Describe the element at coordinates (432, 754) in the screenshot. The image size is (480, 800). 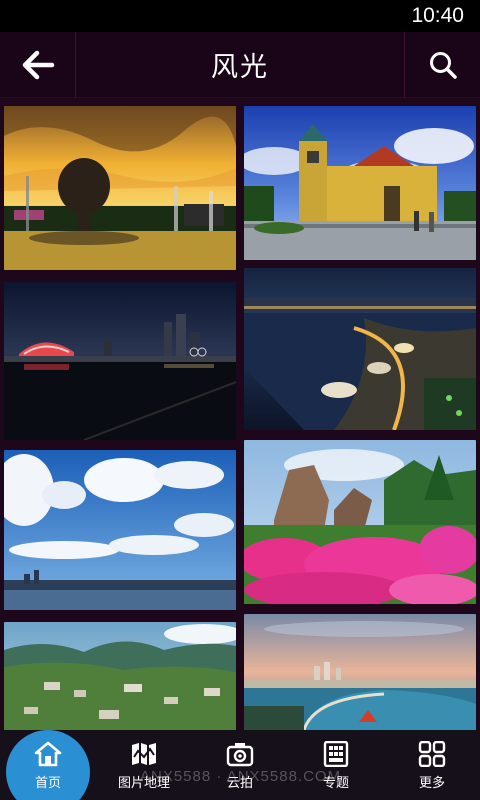
I see `more-grid-icon` at that location.